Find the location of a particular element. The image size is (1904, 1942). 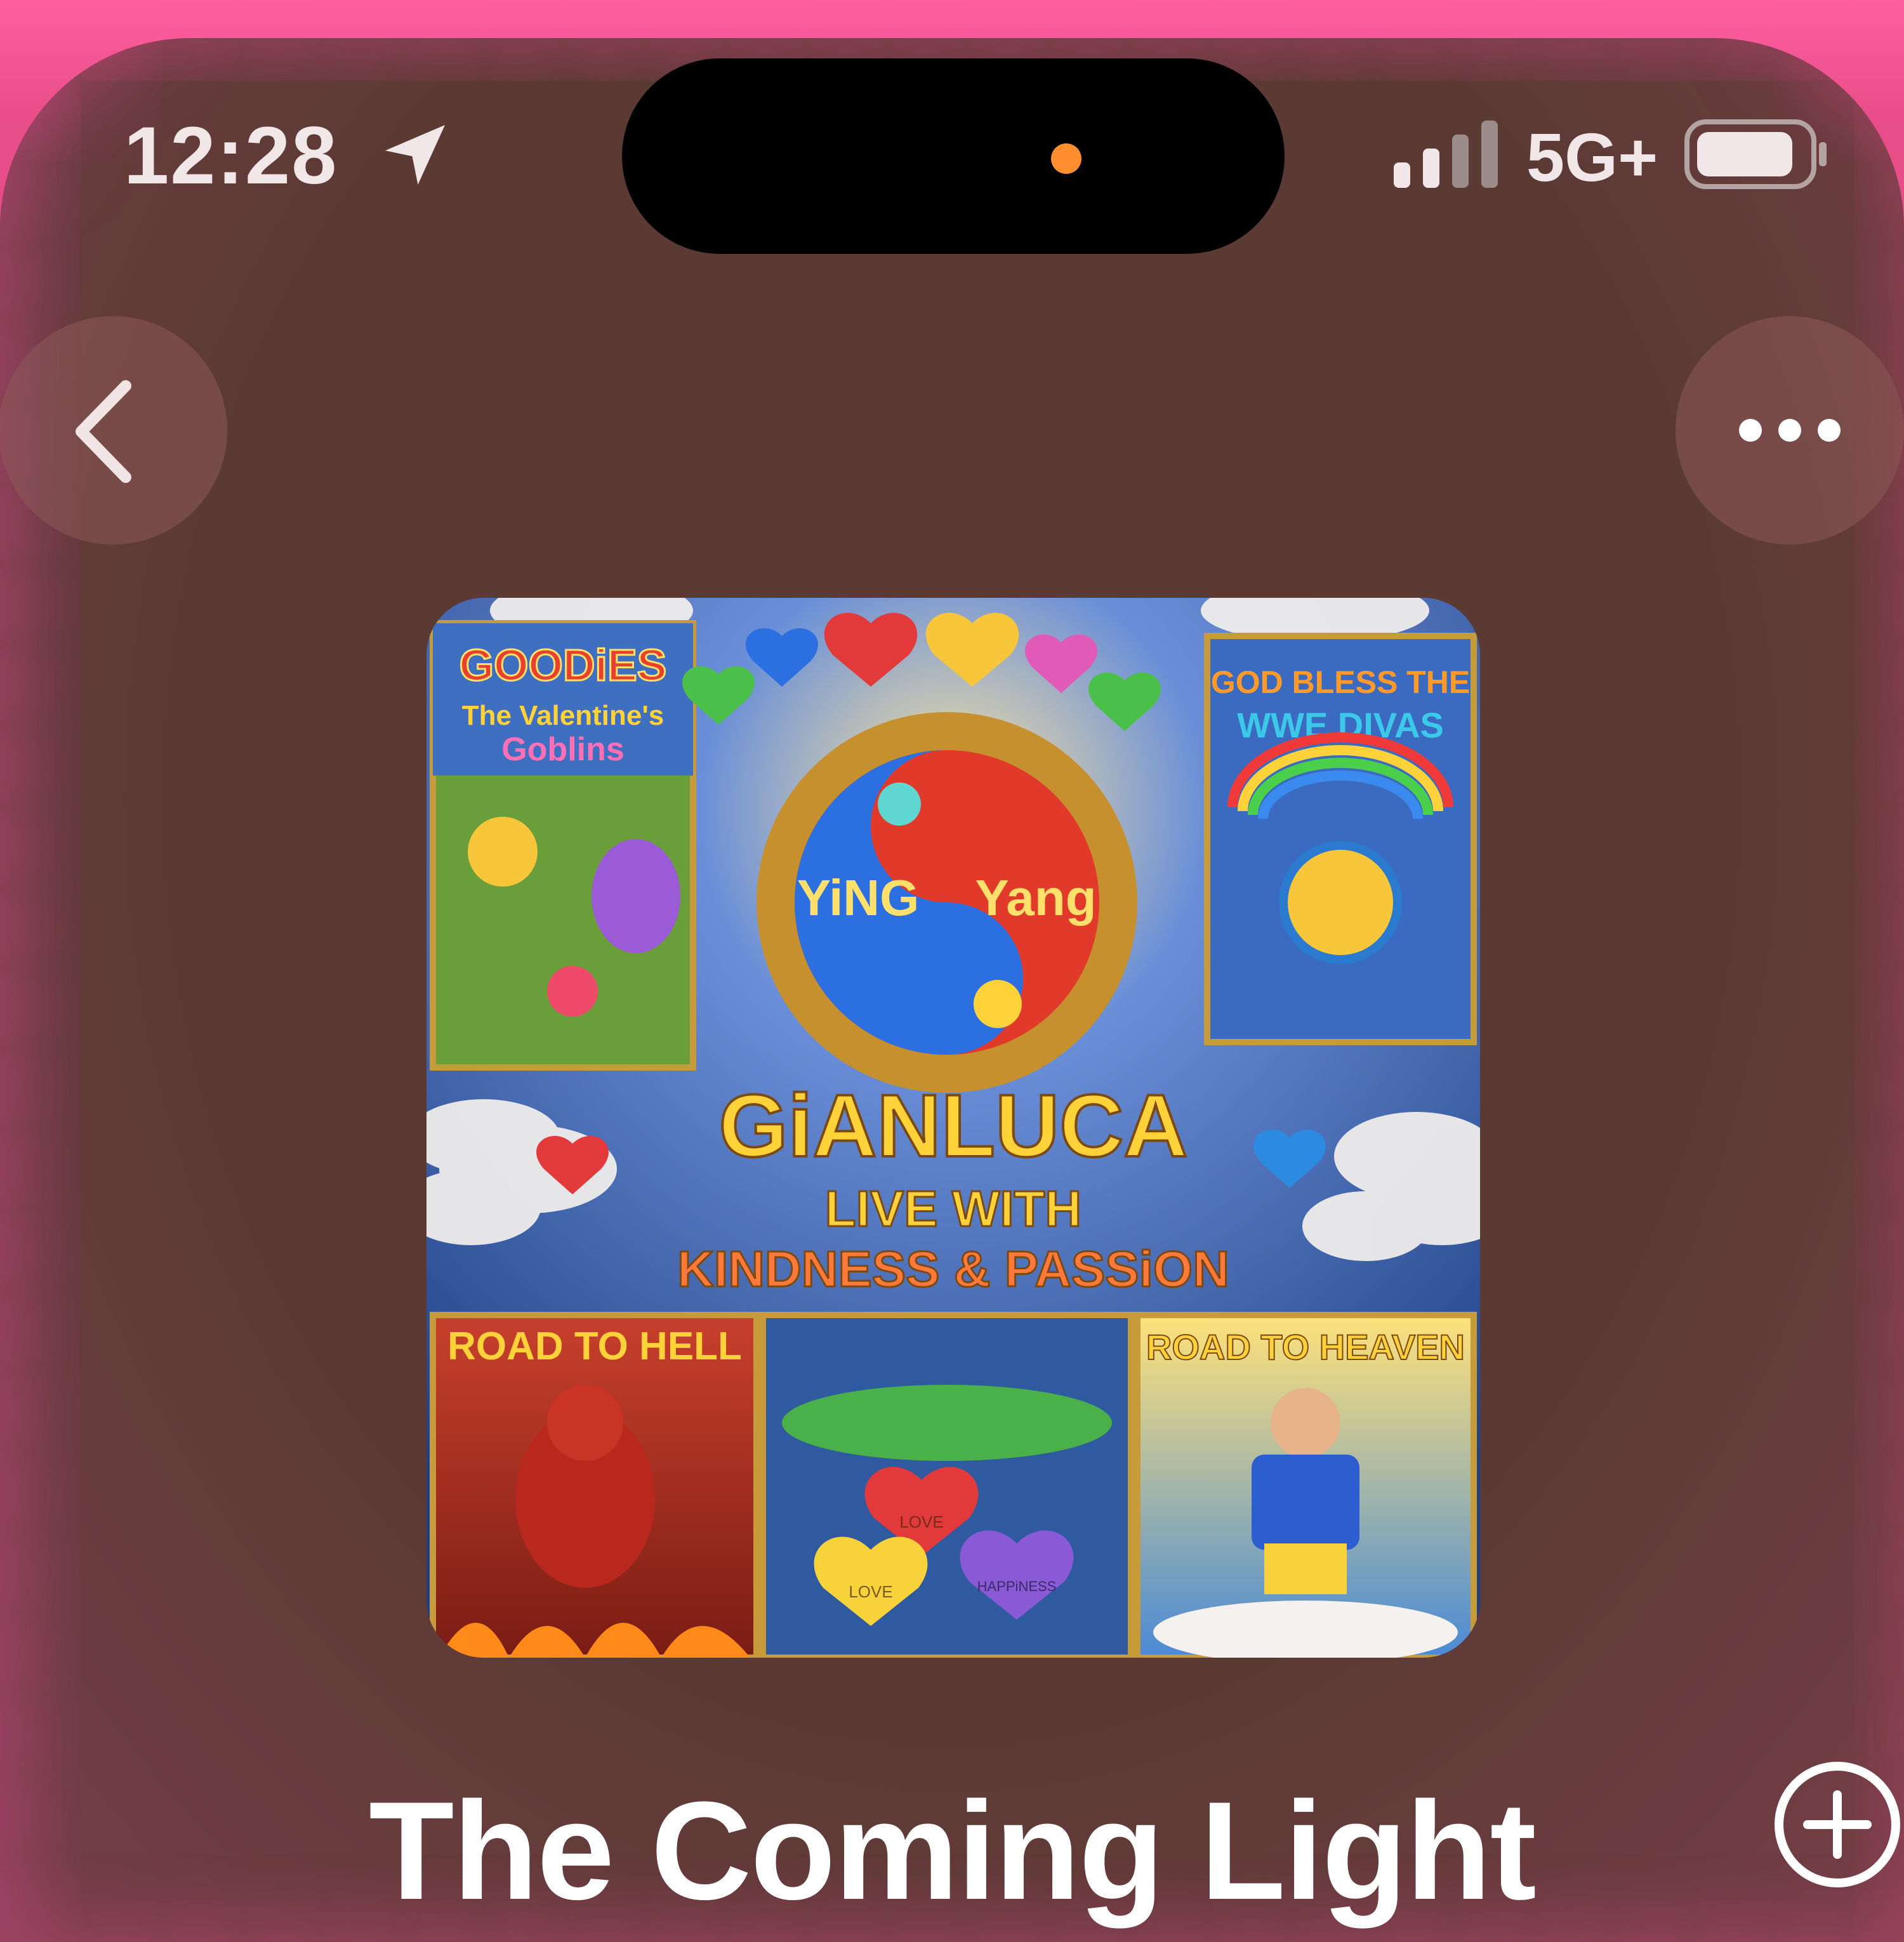

back-button is located at coordinates (113, 430).